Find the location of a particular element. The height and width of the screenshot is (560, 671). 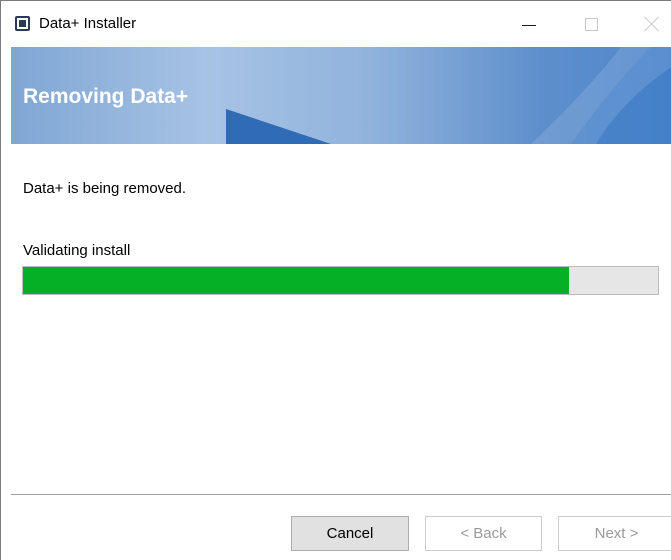

footer: Cancel < Back Next > is located at coordinates (341, 527).